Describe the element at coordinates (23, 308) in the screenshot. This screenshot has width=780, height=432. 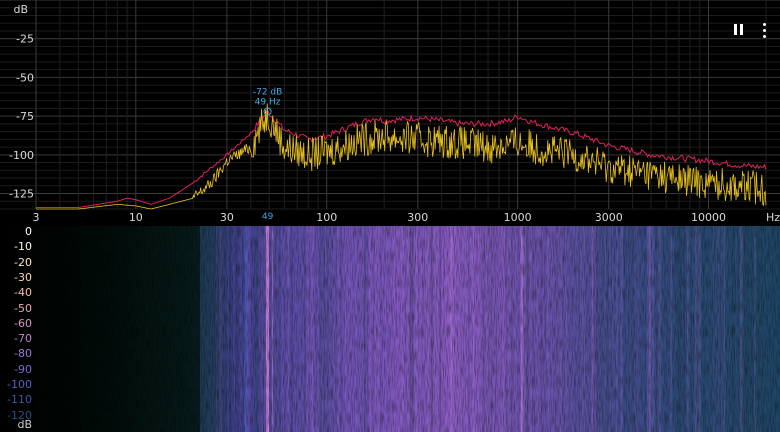
I see `db-scale-tick: -50` at that location.